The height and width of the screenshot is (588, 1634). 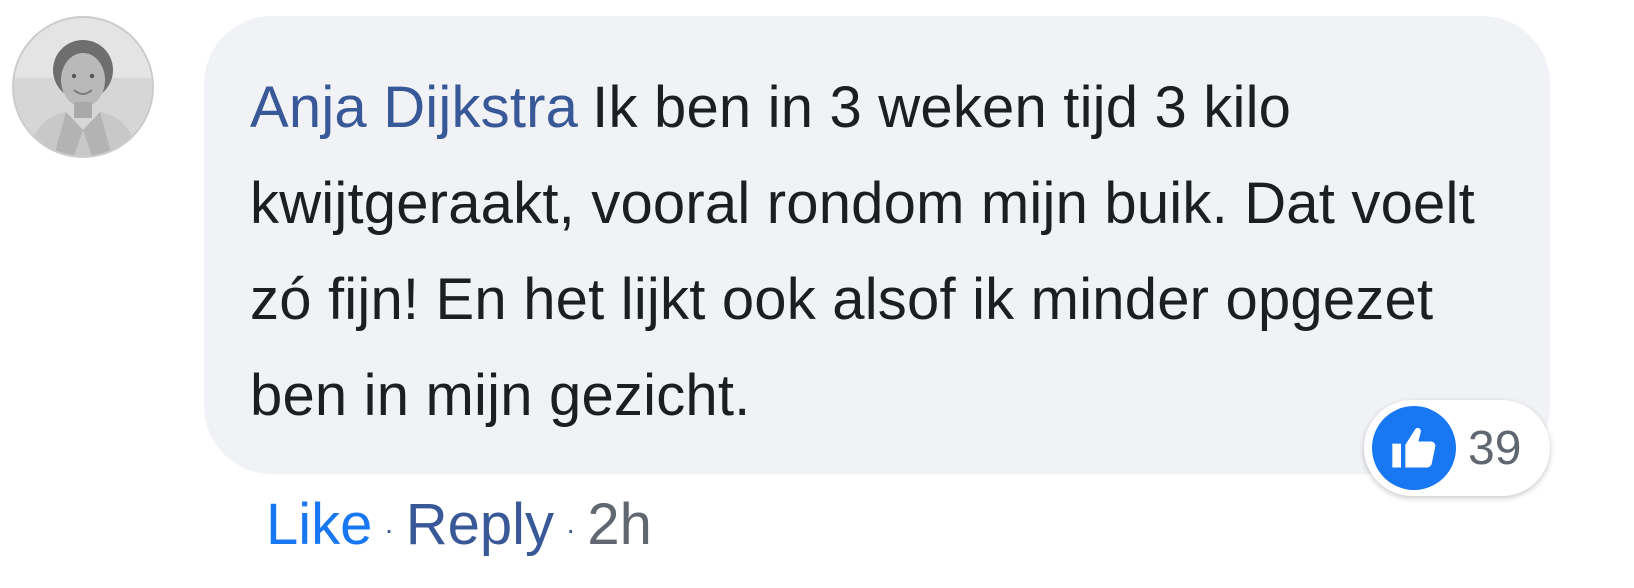 I want to click on like-button: Like, so click(x=319, y=524).